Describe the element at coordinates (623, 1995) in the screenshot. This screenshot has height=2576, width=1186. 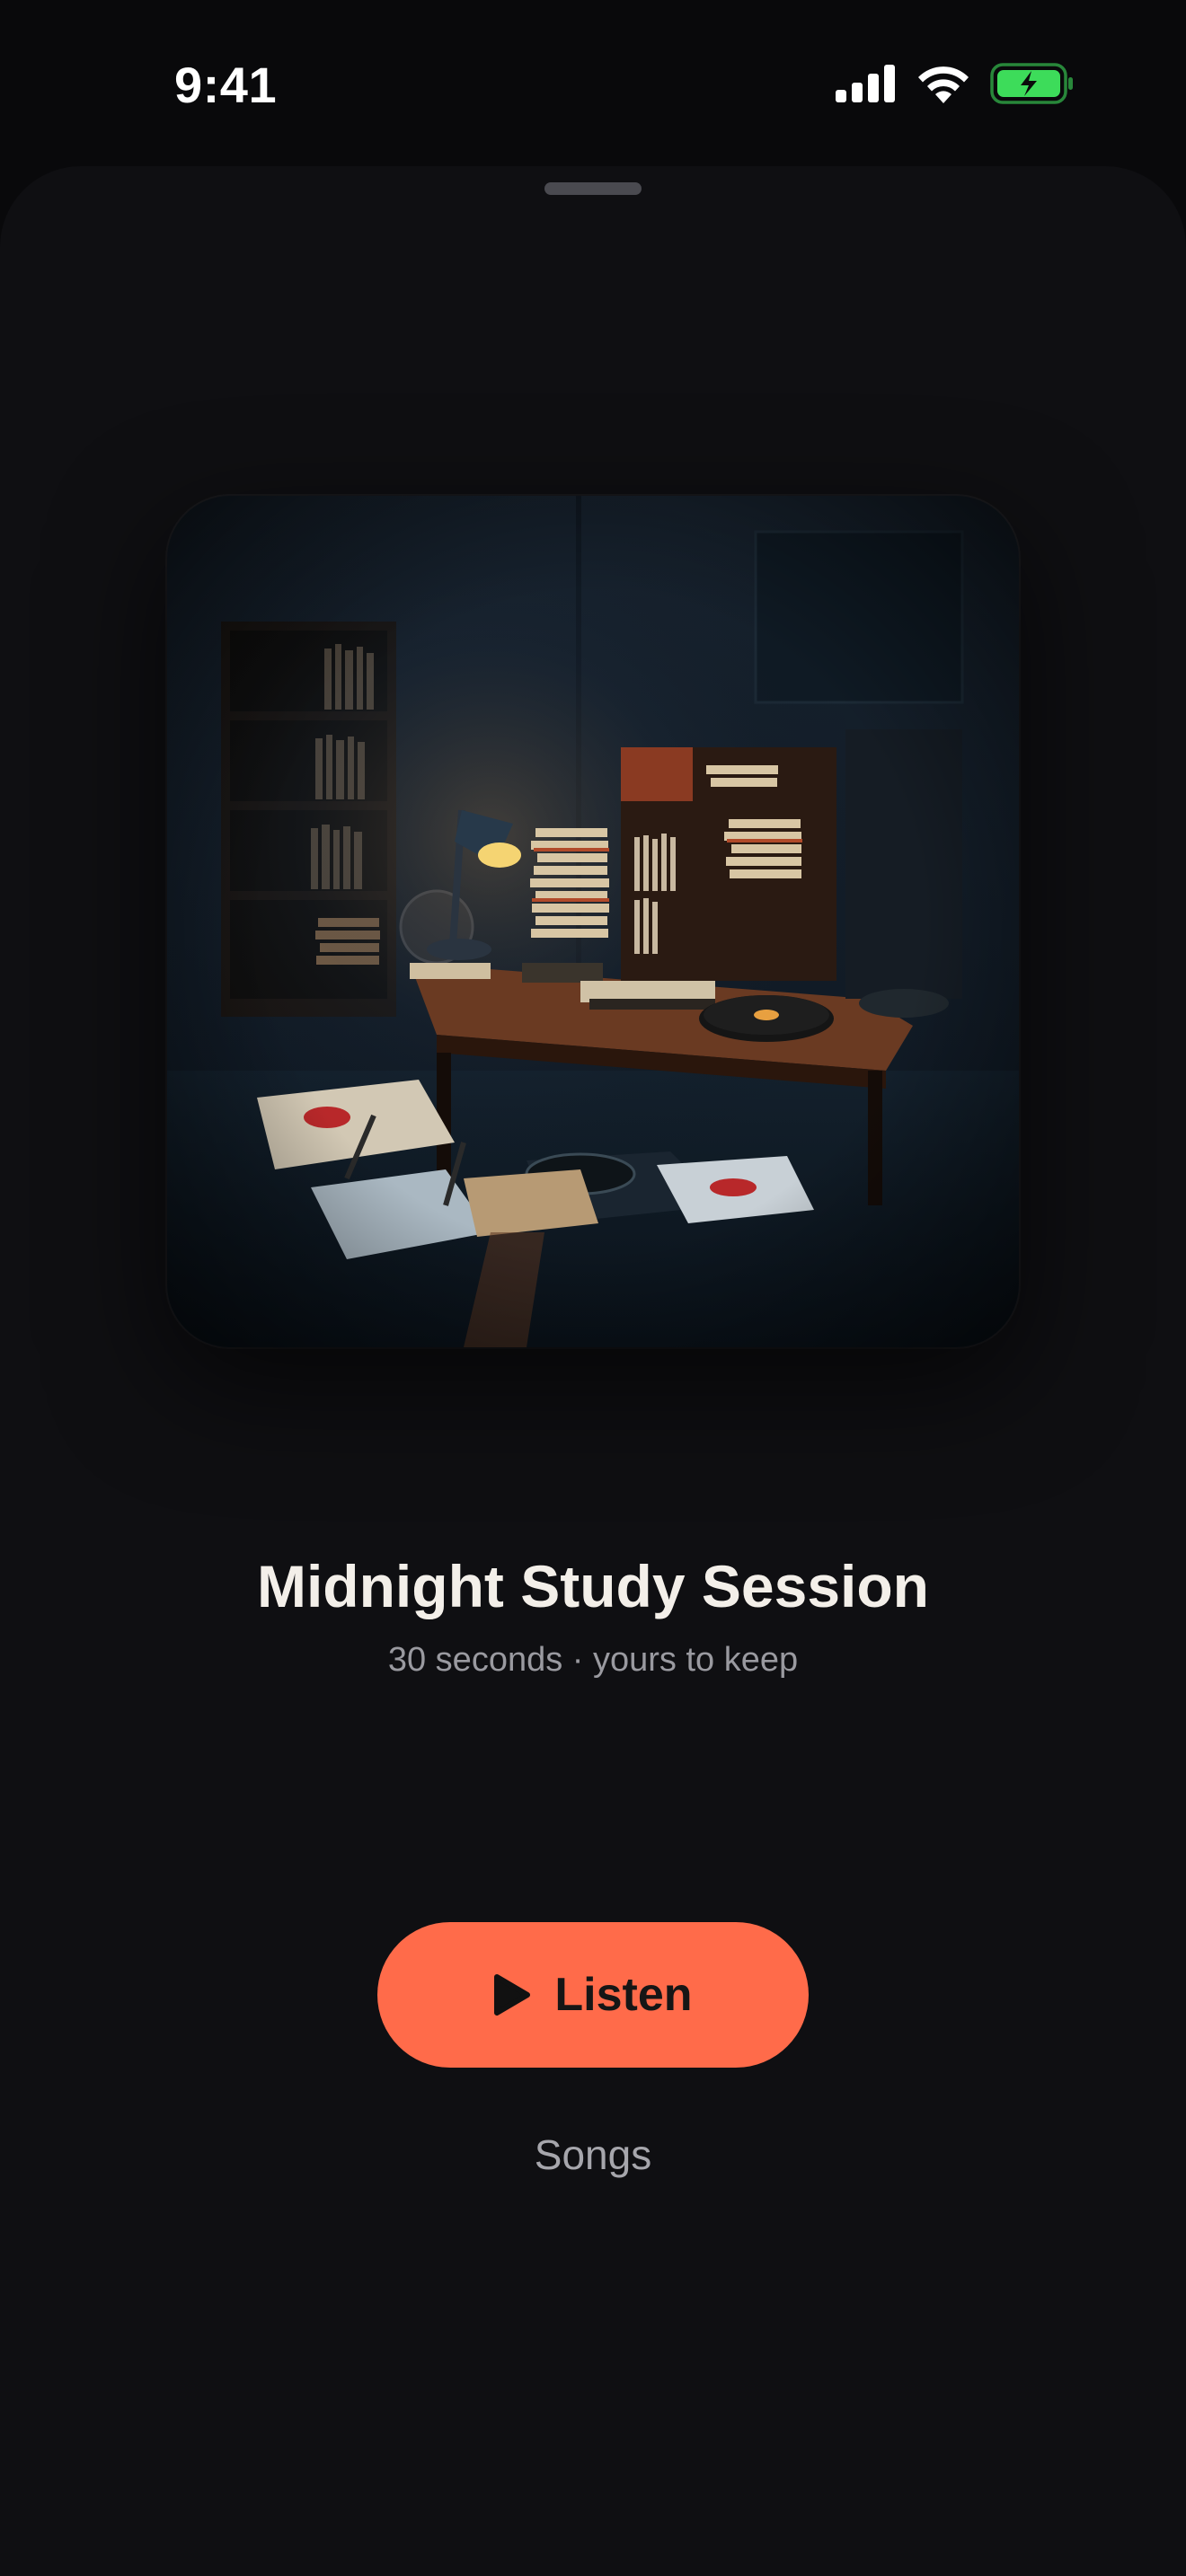
I see `listen-label: Listen` at that location.